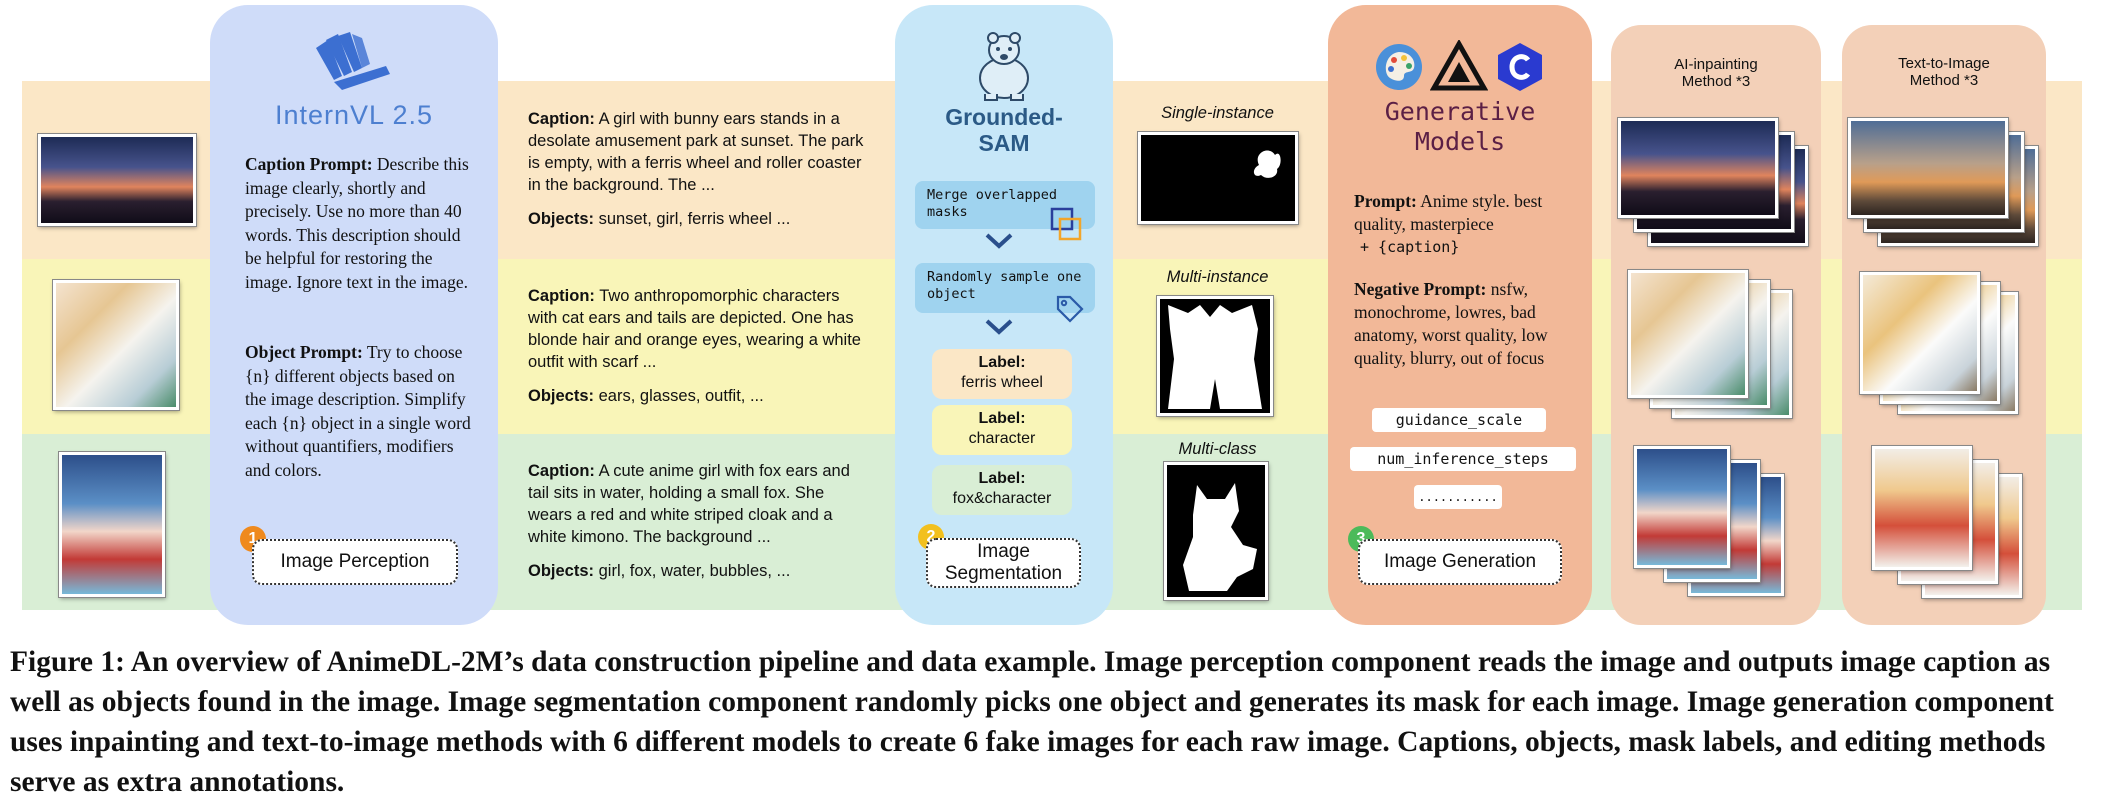 The width and height of the screenshot is (2110, 807). What do you see at coordinates (1944, 63) in the screenshot?
I see `t2i-line1: Text-to-Image` at bounding box center [1944, 63].